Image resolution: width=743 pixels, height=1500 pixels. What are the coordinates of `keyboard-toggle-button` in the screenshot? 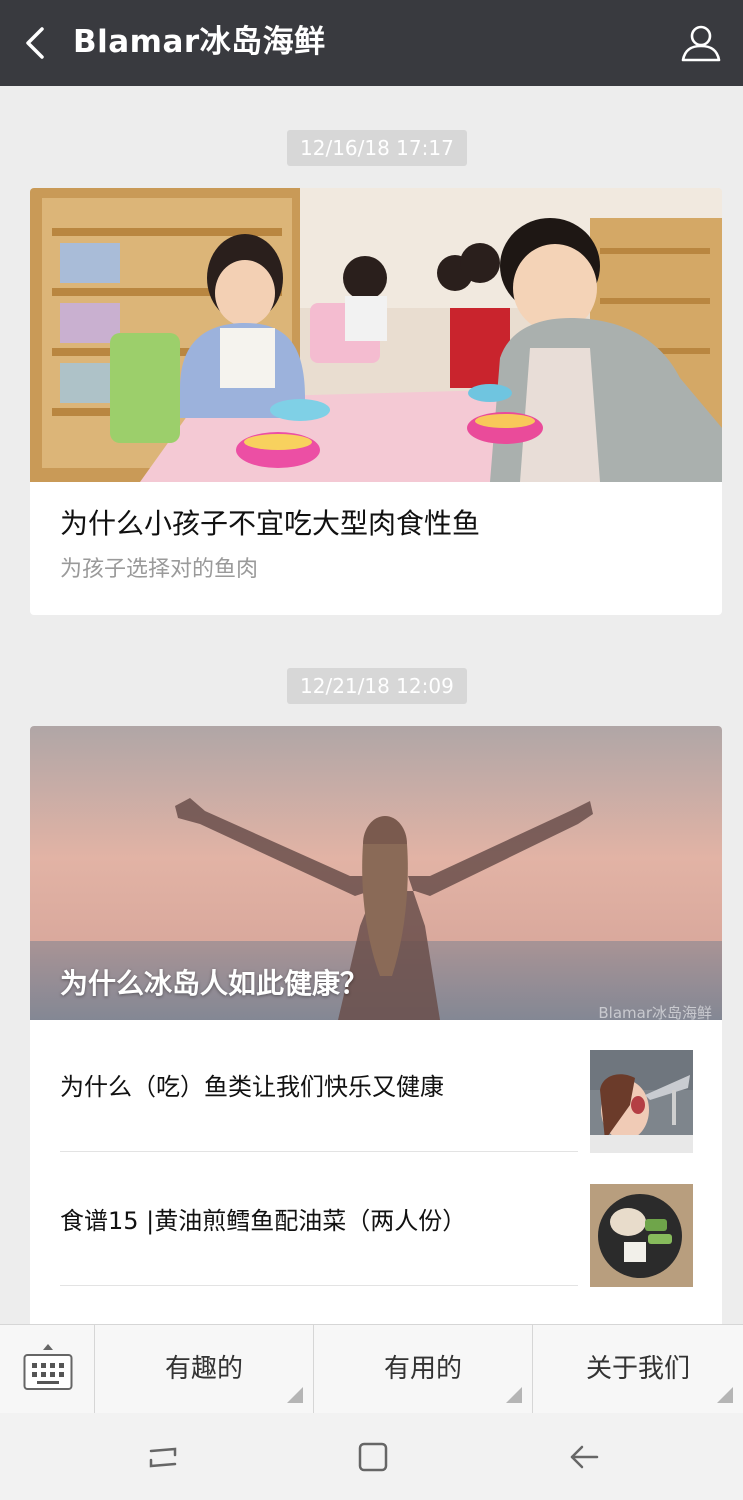 It's located at (47, 1369).